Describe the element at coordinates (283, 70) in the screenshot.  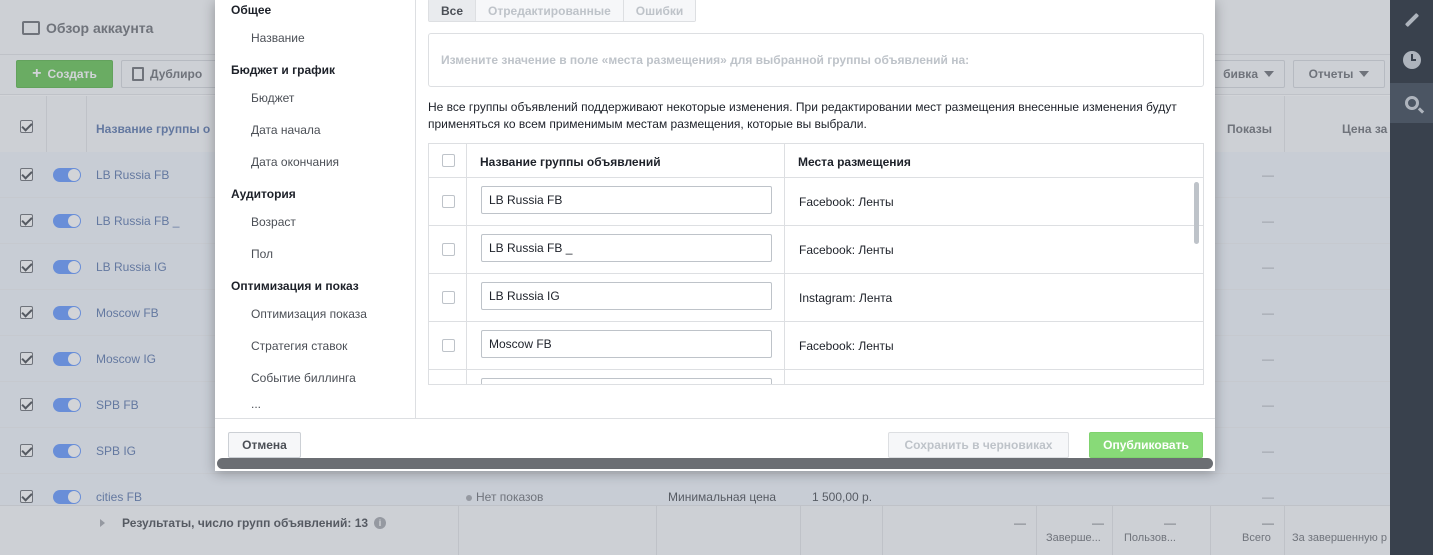
I see `sidebar-group-budget: Бюджет и график` at that location.